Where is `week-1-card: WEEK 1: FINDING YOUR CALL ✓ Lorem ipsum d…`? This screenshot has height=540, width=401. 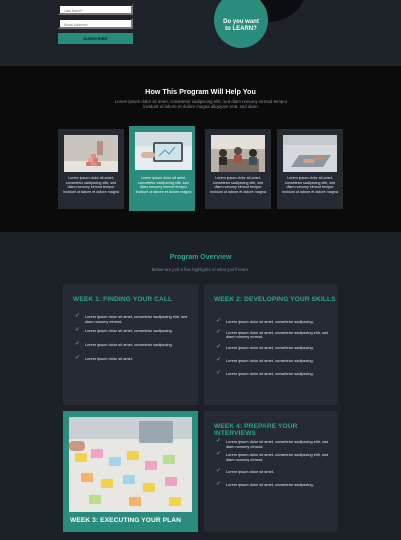
week-1-card: WEEK 1: FINDING YOUR CALL ✓ Lorem ipsum d… is located at coordinates (130, 344).